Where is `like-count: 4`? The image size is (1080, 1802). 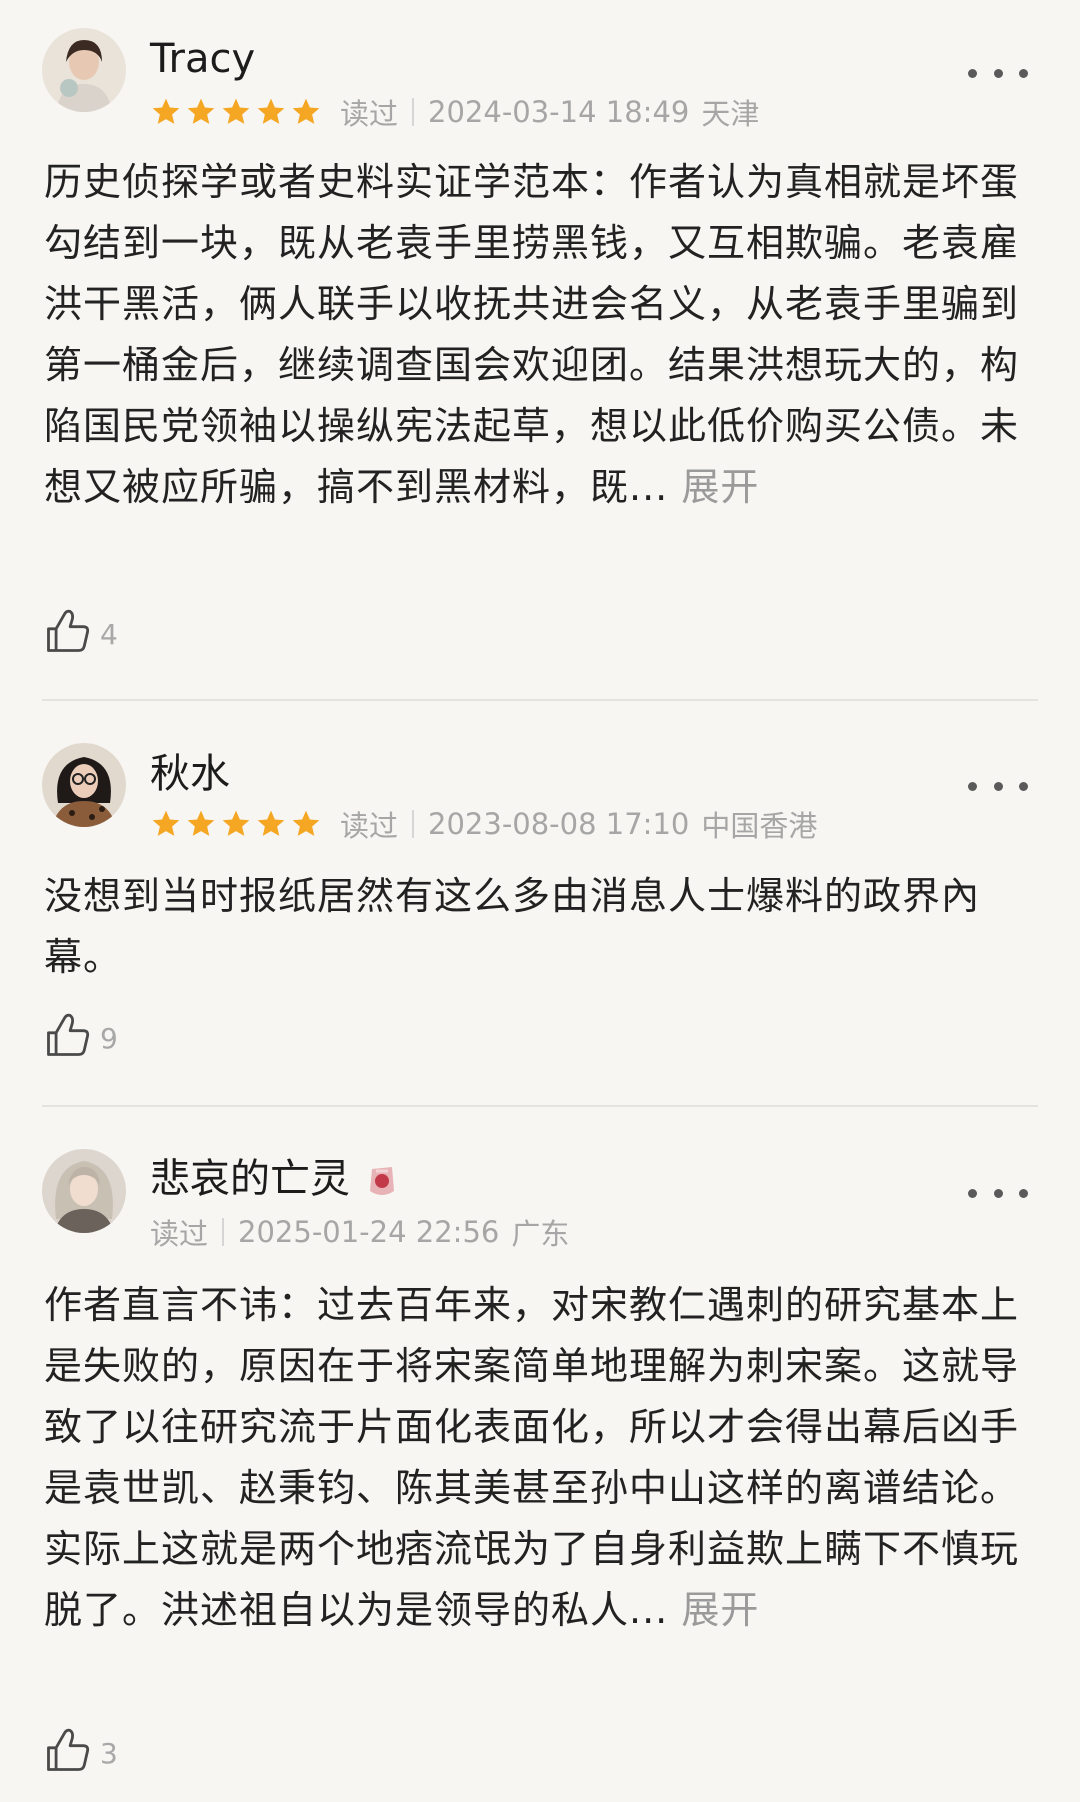 like-count: 4 is located at coordinates (109, 634).